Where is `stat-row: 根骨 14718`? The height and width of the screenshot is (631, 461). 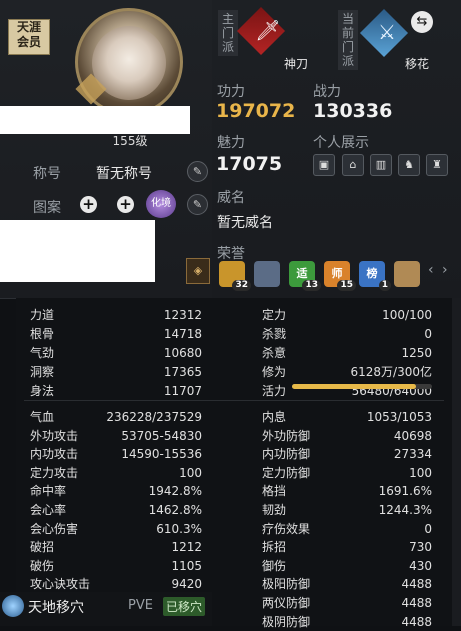 stat-row: 根骨 14718 is located at coordinates (116, 334).